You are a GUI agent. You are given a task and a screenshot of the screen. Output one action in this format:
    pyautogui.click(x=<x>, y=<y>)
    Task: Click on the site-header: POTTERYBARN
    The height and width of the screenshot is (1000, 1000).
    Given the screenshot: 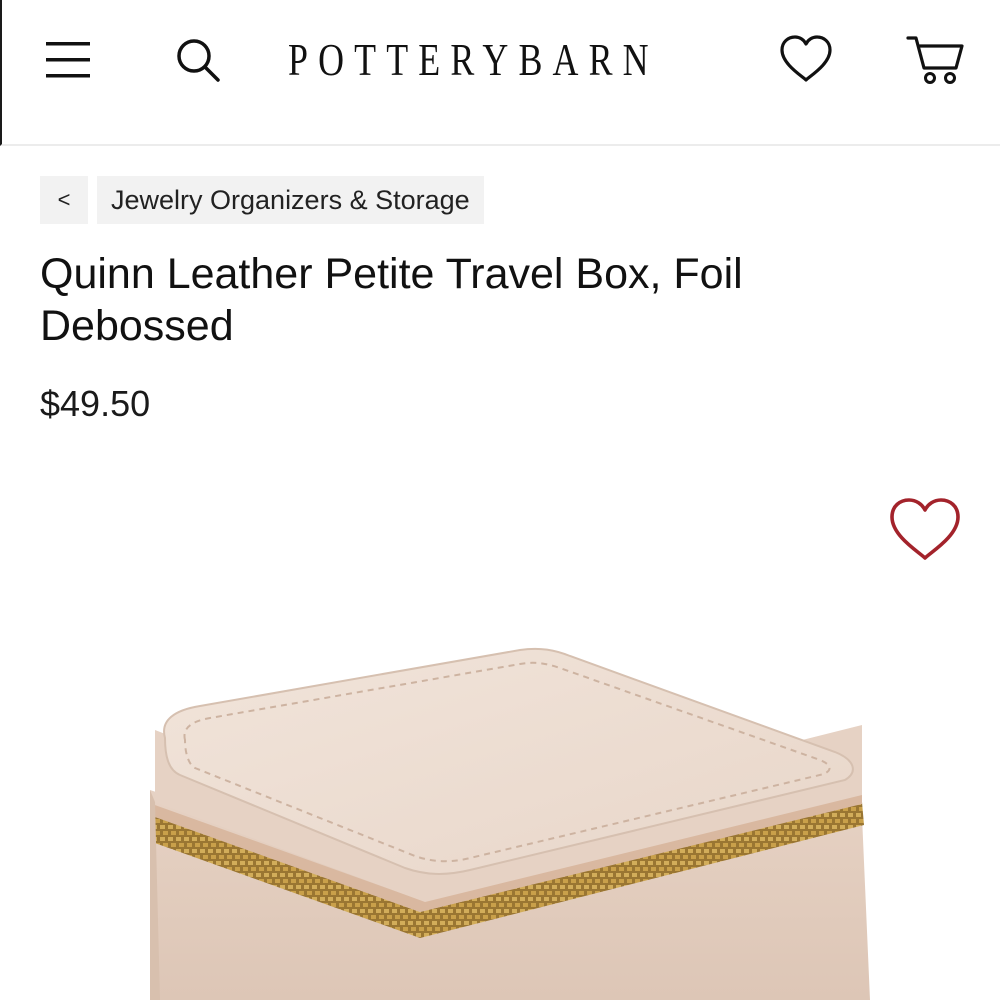 What is the action you would take?
    pyautogui.click(x=500, y=73)
    